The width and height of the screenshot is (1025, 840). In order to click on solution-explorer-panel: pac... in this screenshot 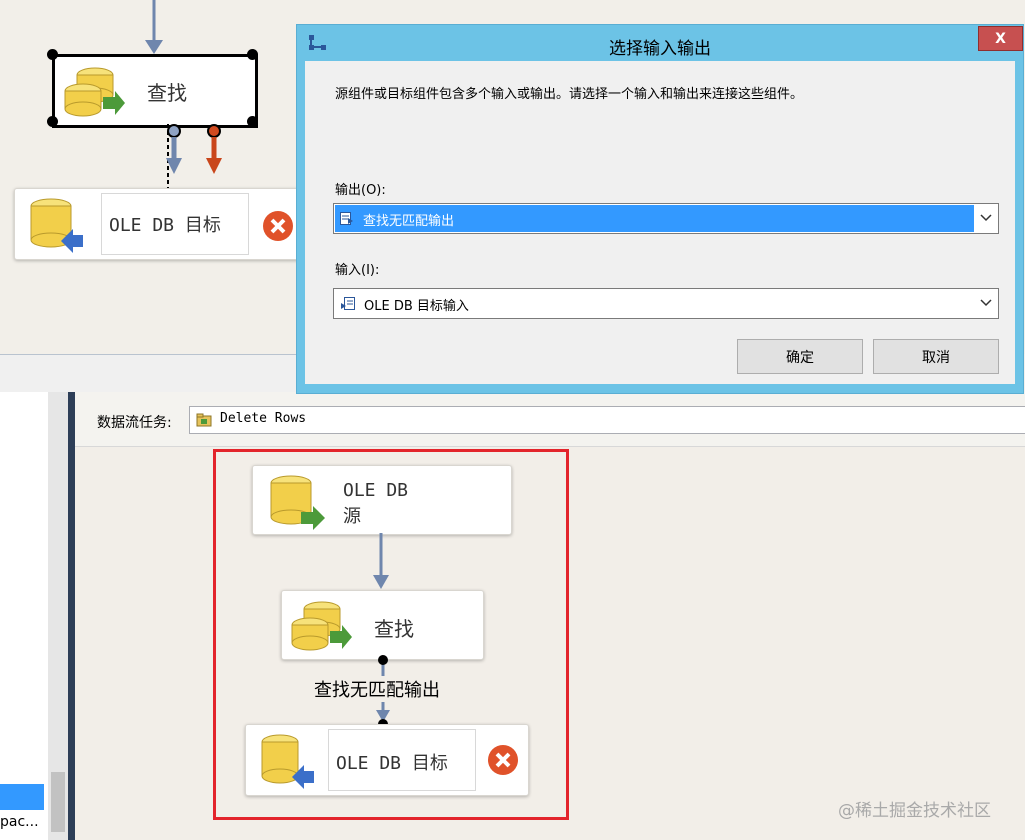, I will do `click(24, 616)`.